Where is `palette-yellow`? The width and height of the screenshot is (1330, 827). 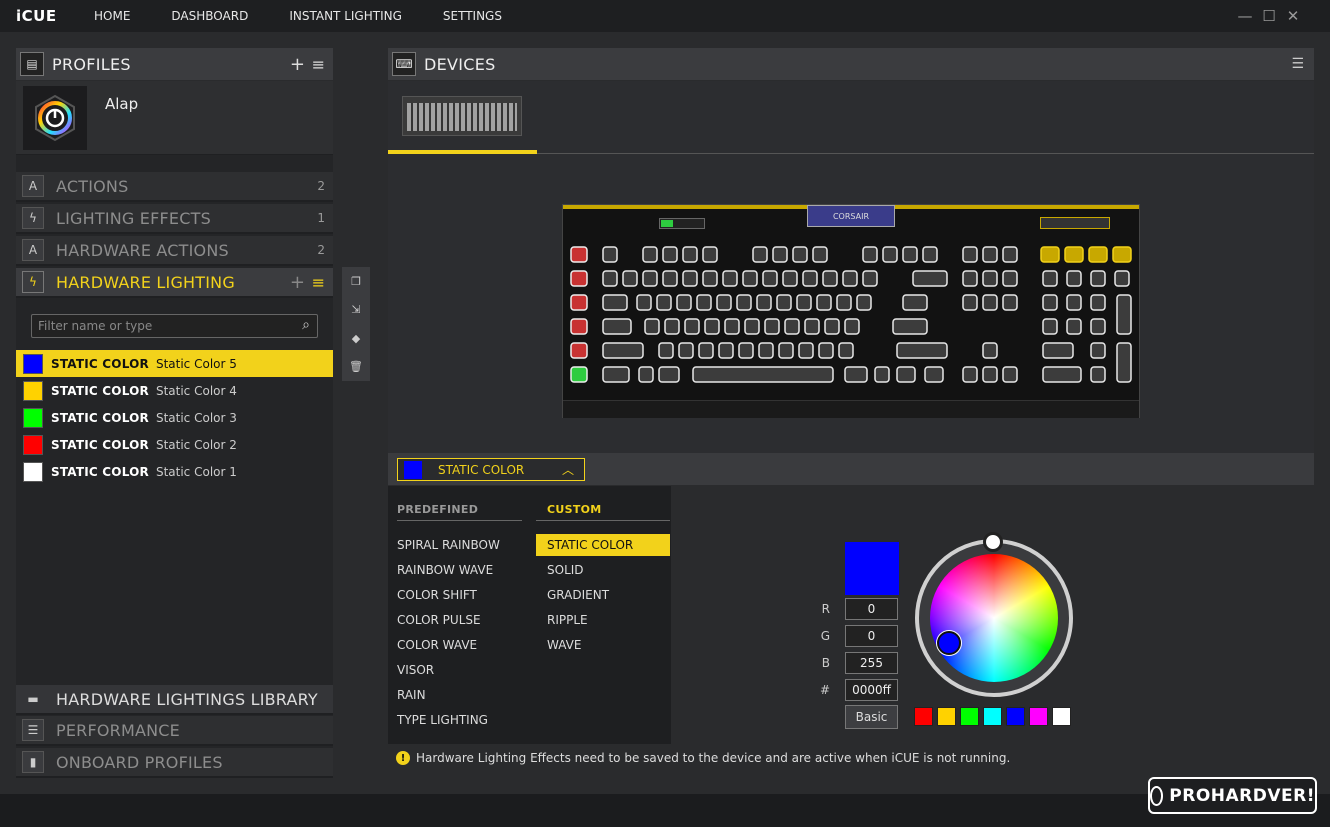 palette-yellow is located at coordinates (946, 716).